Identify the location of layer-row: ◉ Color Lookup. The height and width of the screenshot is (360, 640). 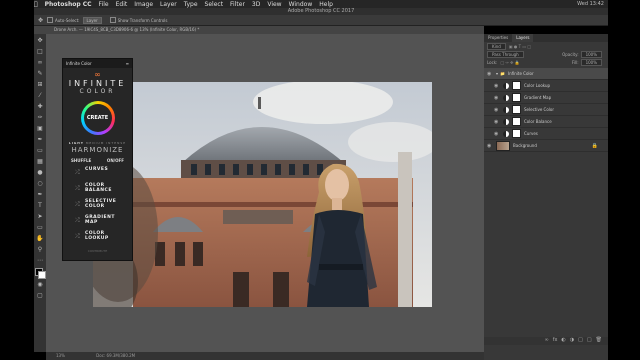
(546, 86).